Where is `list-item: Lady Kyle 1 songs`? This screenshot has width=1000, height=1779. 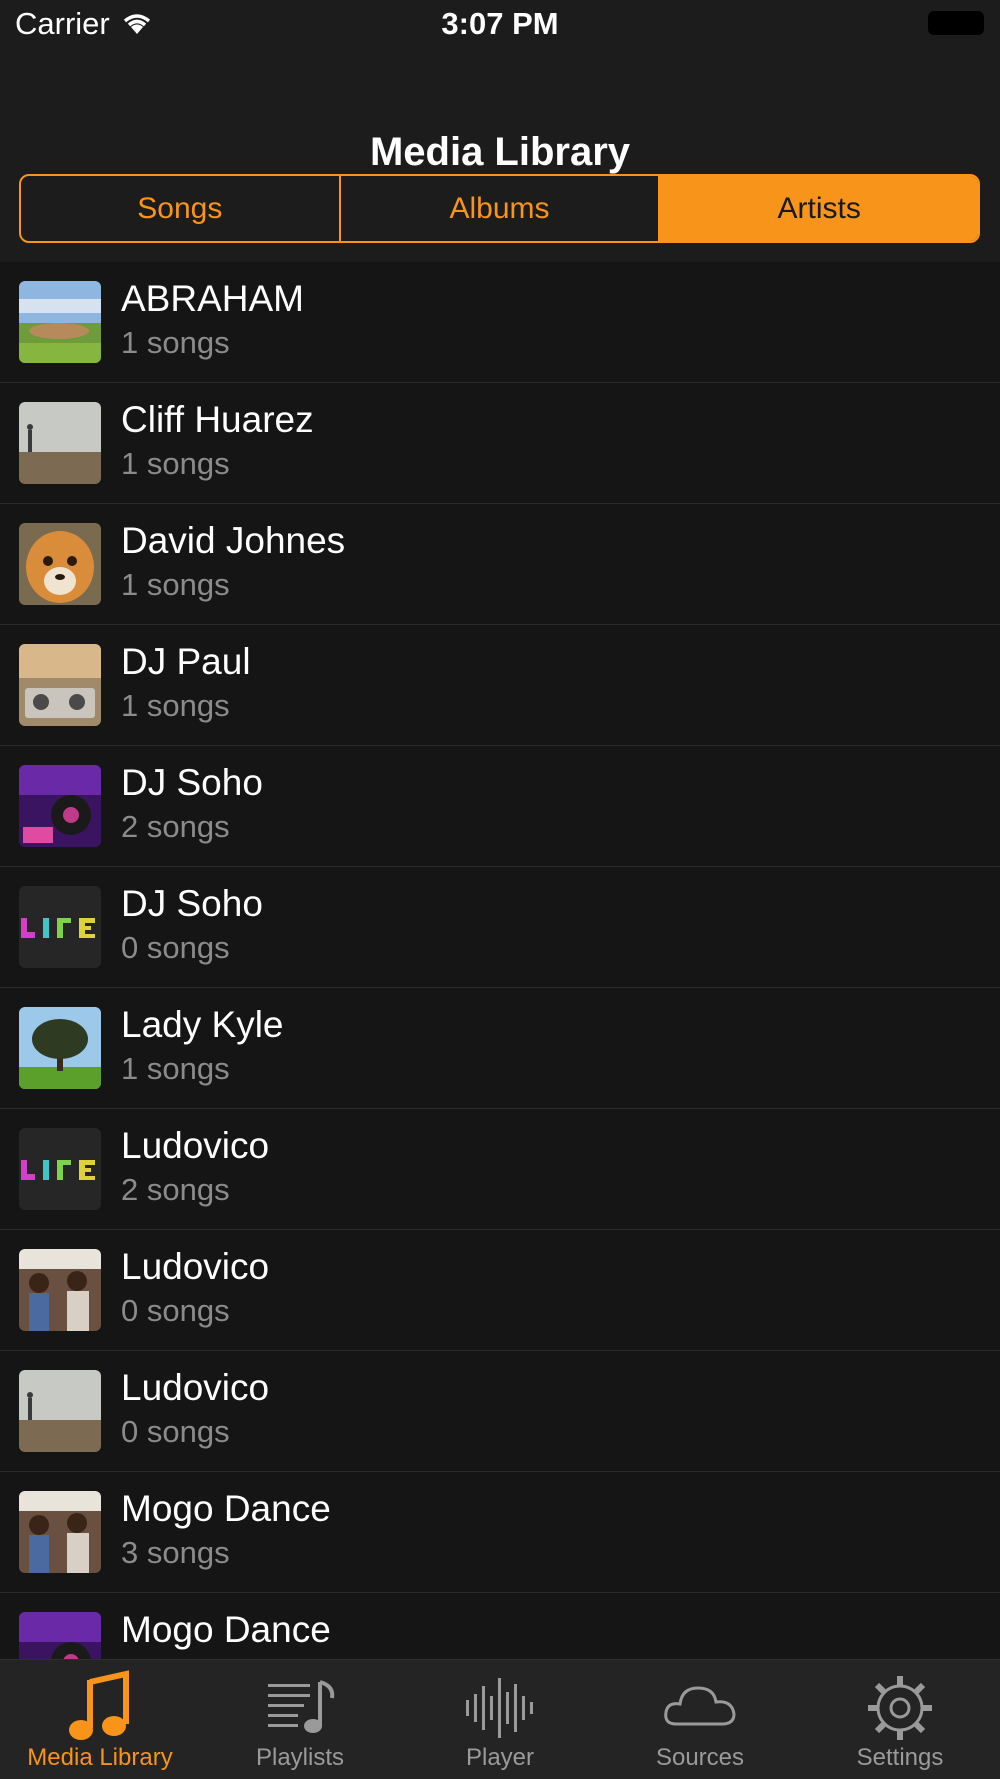 list-item: Lady Kyle 1 songs is located at coordinates (500, 1048).